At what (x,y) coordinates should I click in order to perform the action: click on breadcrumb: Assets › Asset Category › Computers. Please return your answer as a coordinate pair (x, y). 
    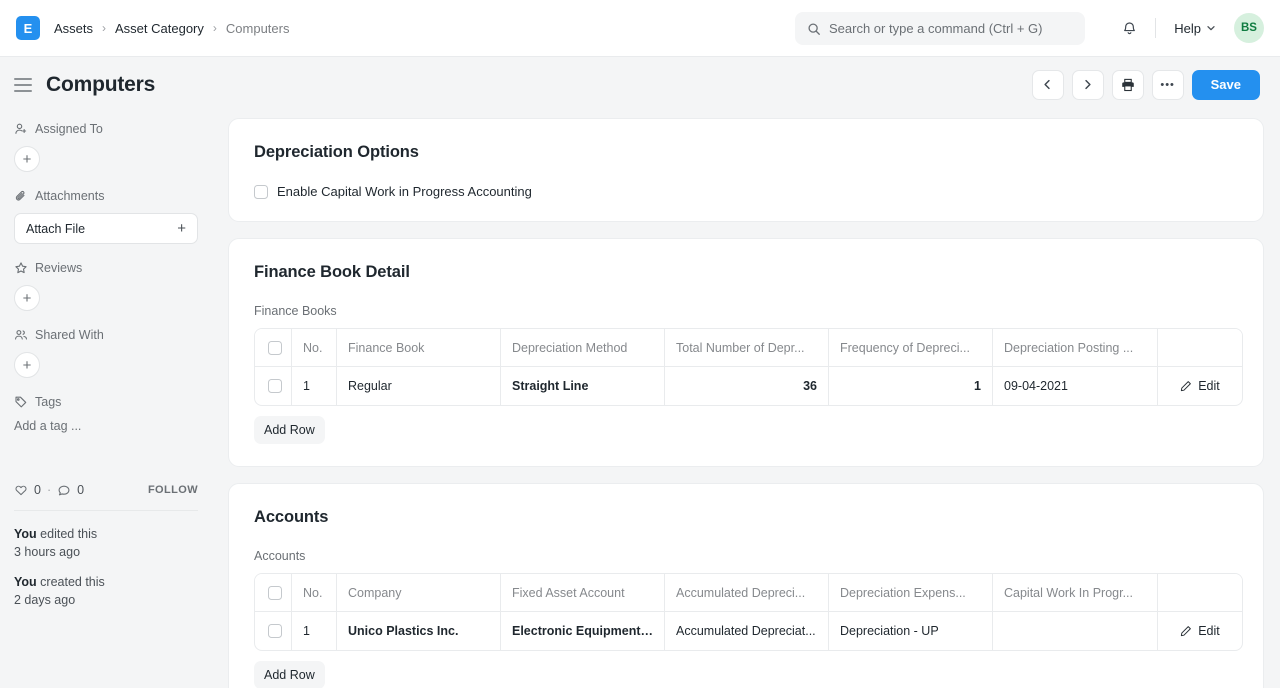
    Looking at the image, I should click on (171, 28).